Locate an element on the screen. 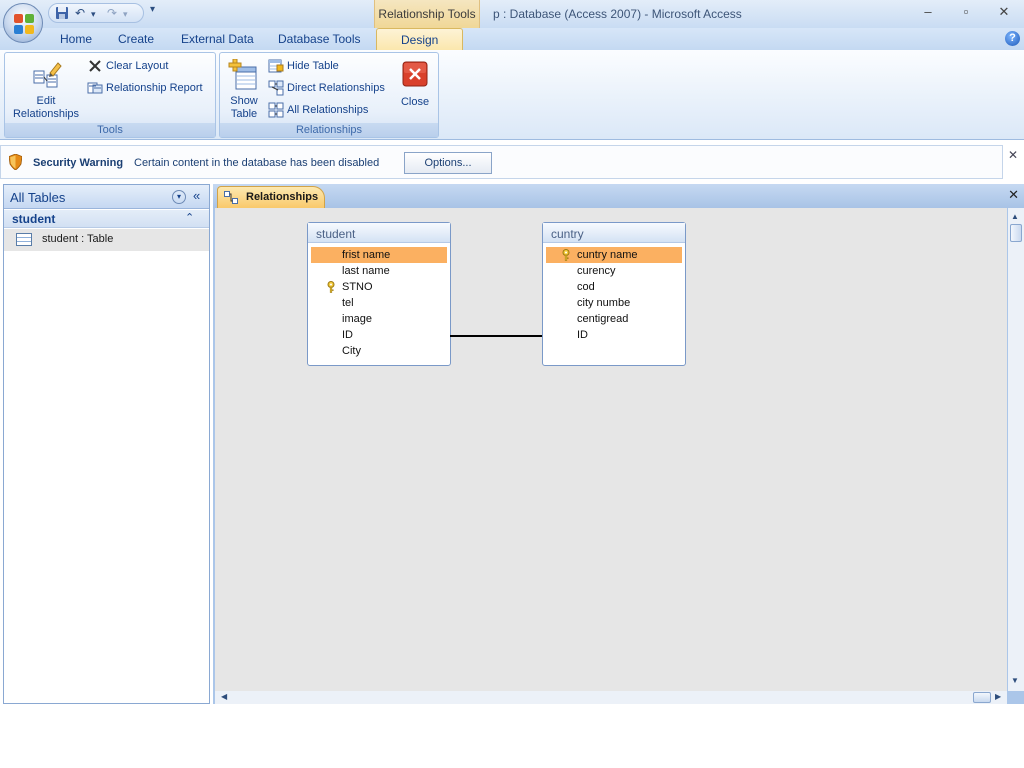 Image resolution: width=1024 pixels, height=768 pixels. relationship-join-line is located at coordinates (496, 336).